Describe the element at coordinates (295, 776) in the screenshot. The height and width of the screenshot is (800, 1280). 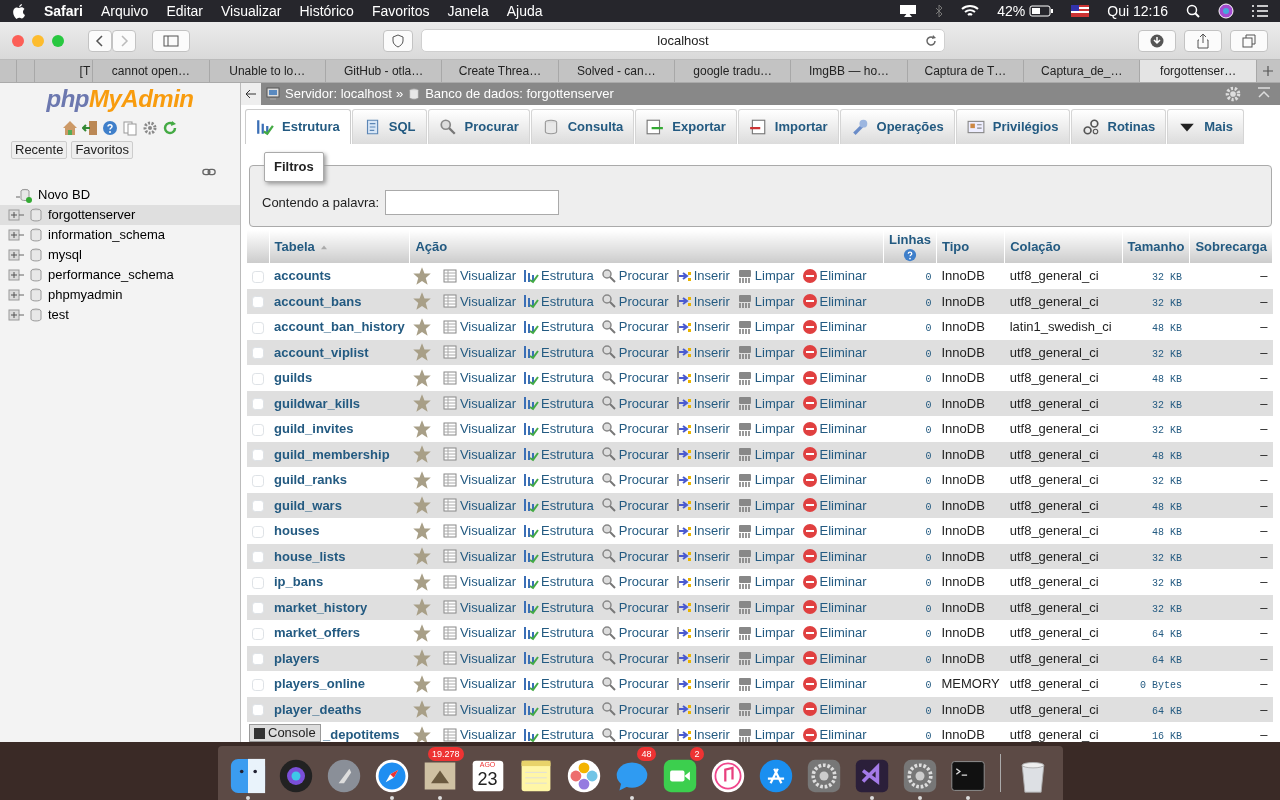
I see `siri-icon` at that location.